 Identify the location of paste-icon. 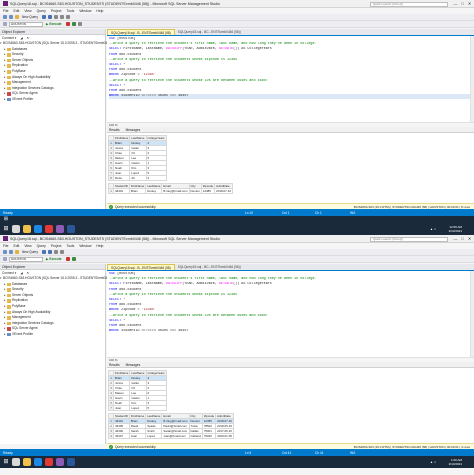
(67, 17).